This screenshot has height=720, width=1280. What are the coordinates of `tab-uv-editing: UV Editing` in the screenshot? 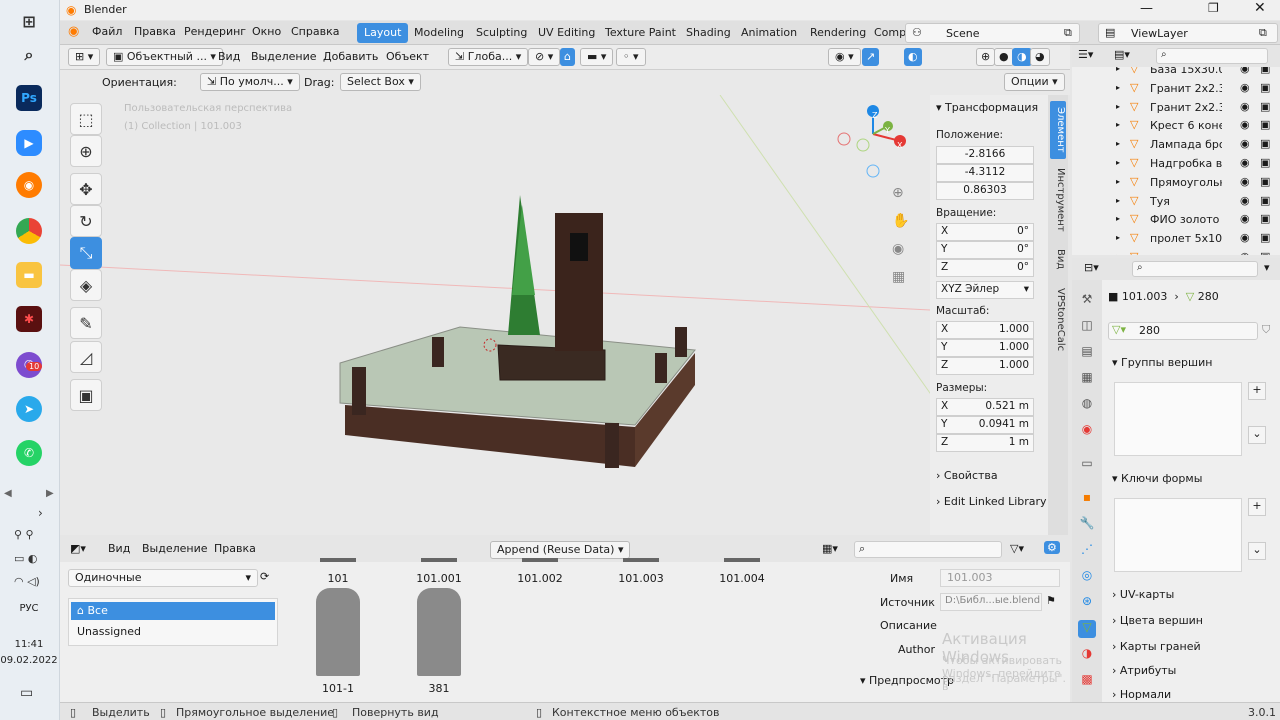 It's located at (566, 33).